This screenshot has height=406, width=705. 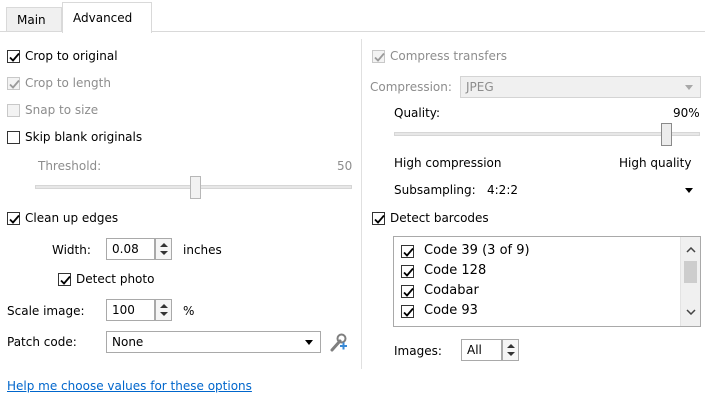 I want to click on images-value: All, so click(x=474, y=350).